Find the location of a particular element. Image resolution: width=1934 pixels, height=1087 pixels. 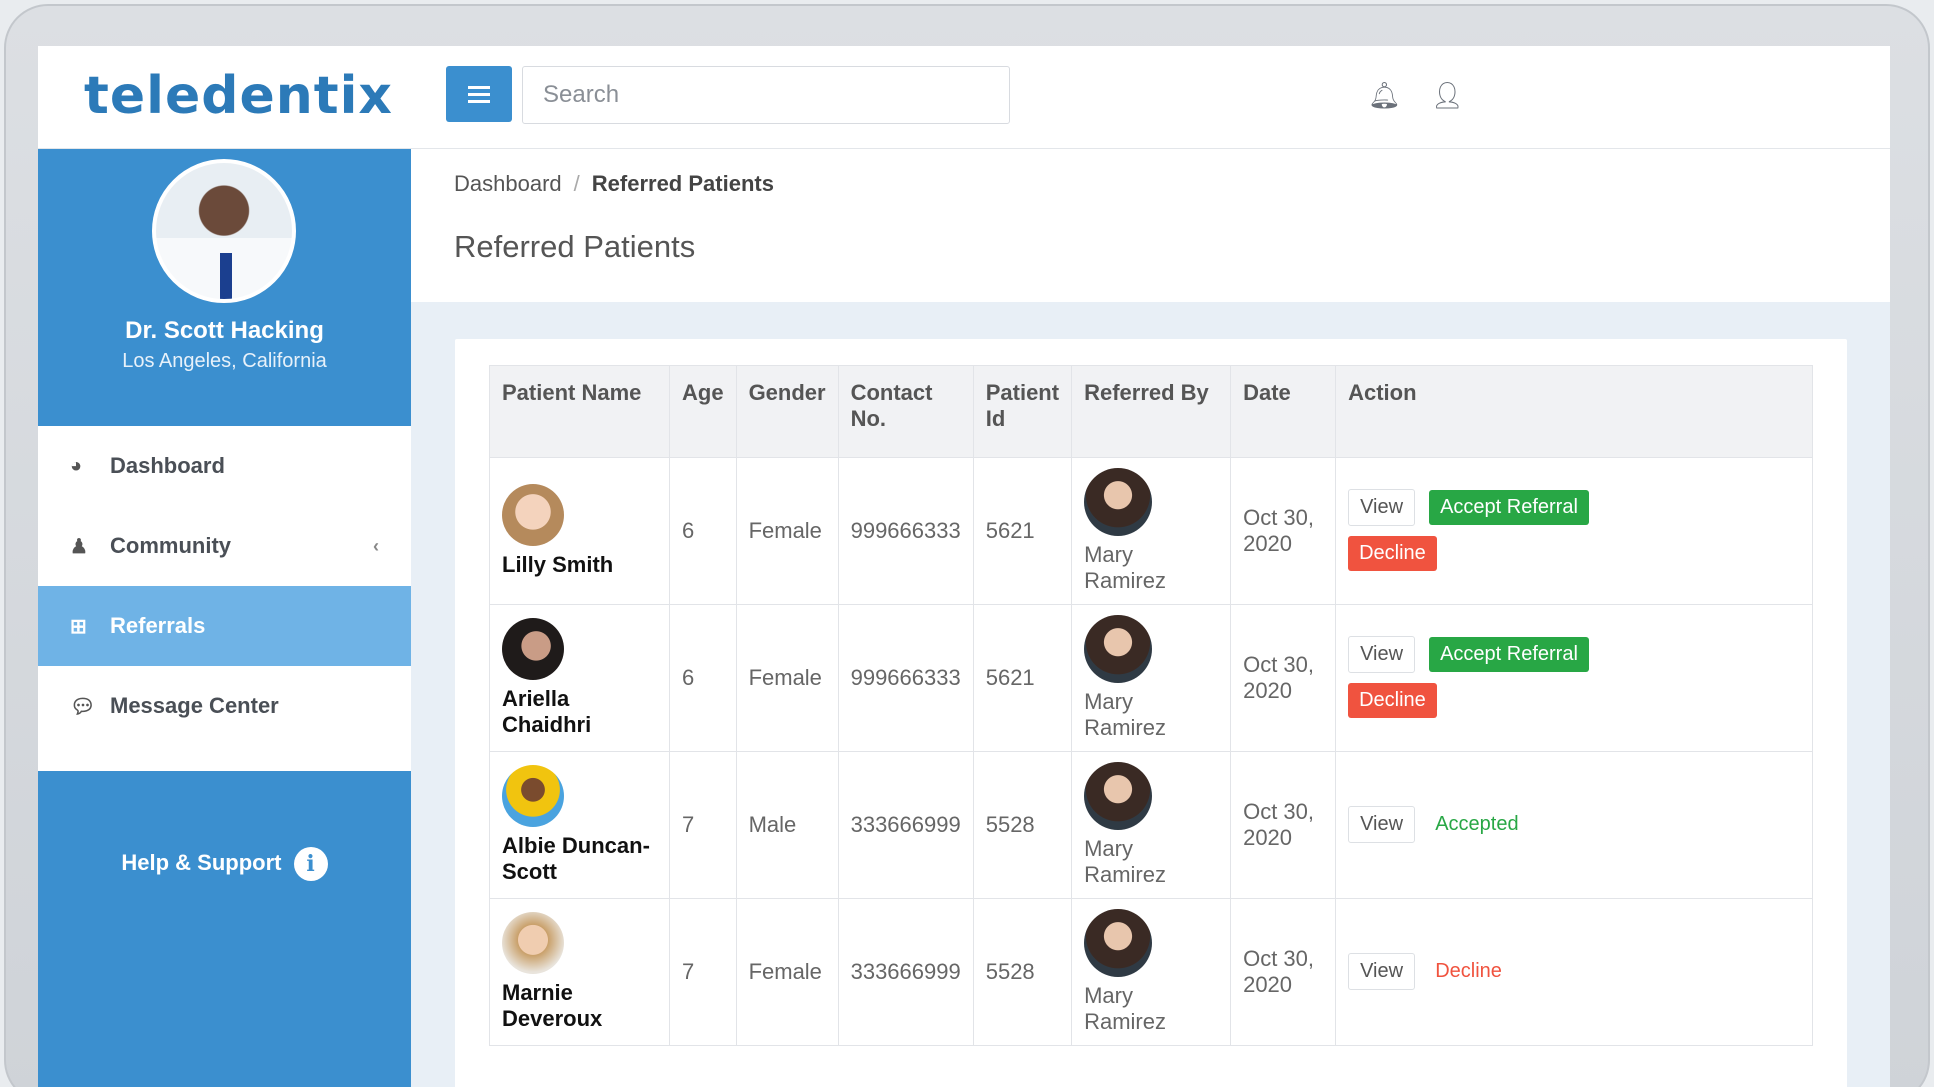

app-logo: teledentix is located at coordinates (238, 96).